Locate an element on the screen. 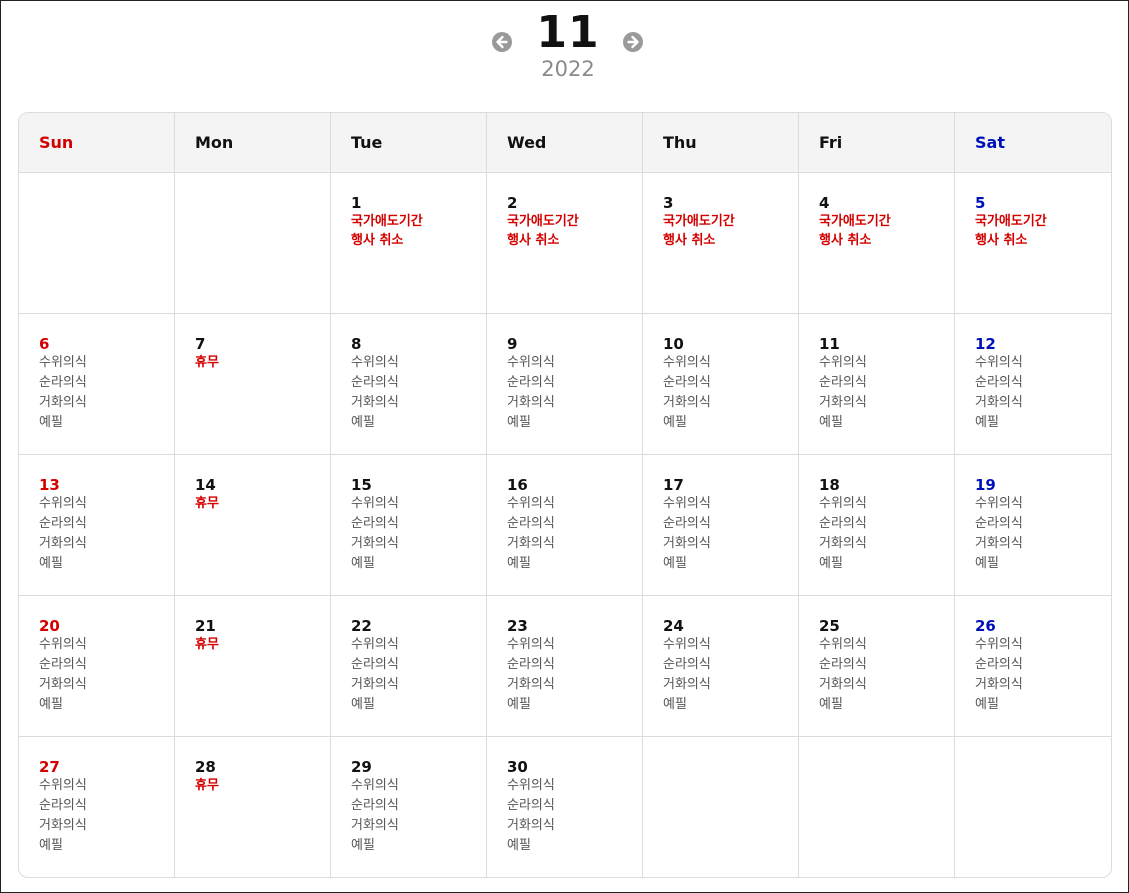 This screenshot has height=893, width=1129. day-cell: 1 국가애도기간 행사 취소 is located at coordinates (409, 243).